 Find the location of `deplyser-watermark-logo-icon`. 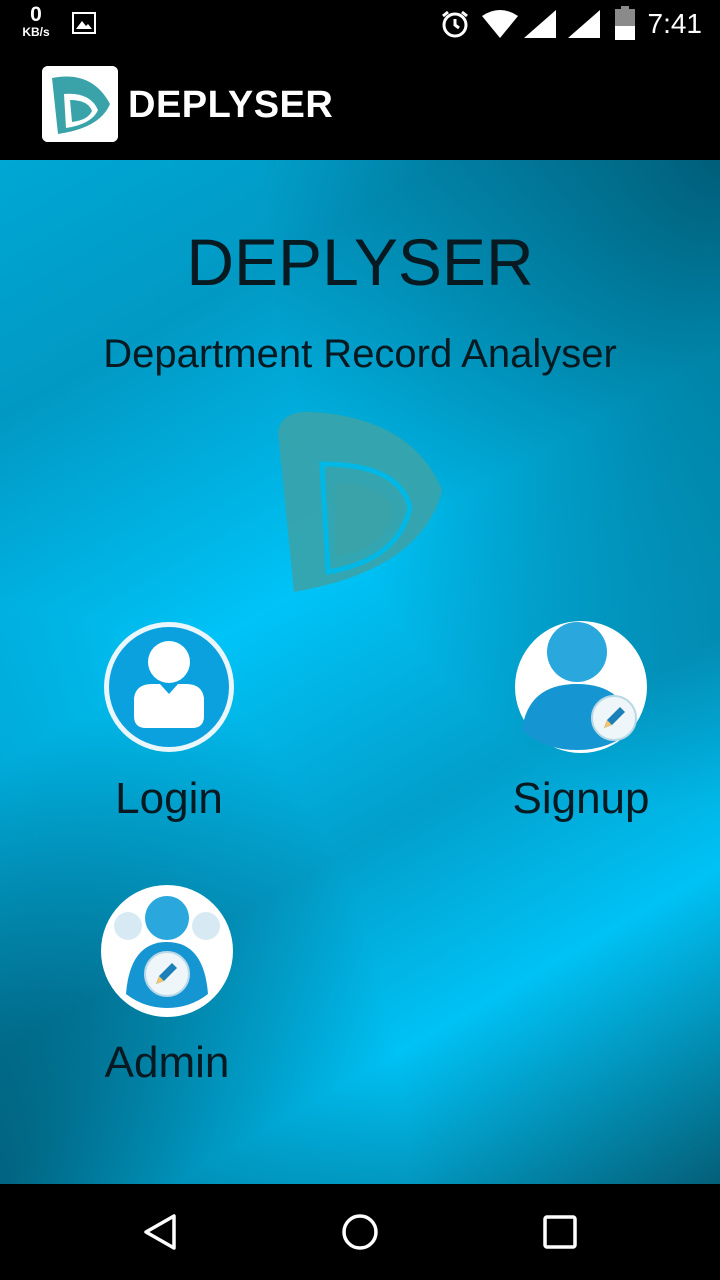

deplyser-watermark-logo-icon is located at coordinates (360, 501).